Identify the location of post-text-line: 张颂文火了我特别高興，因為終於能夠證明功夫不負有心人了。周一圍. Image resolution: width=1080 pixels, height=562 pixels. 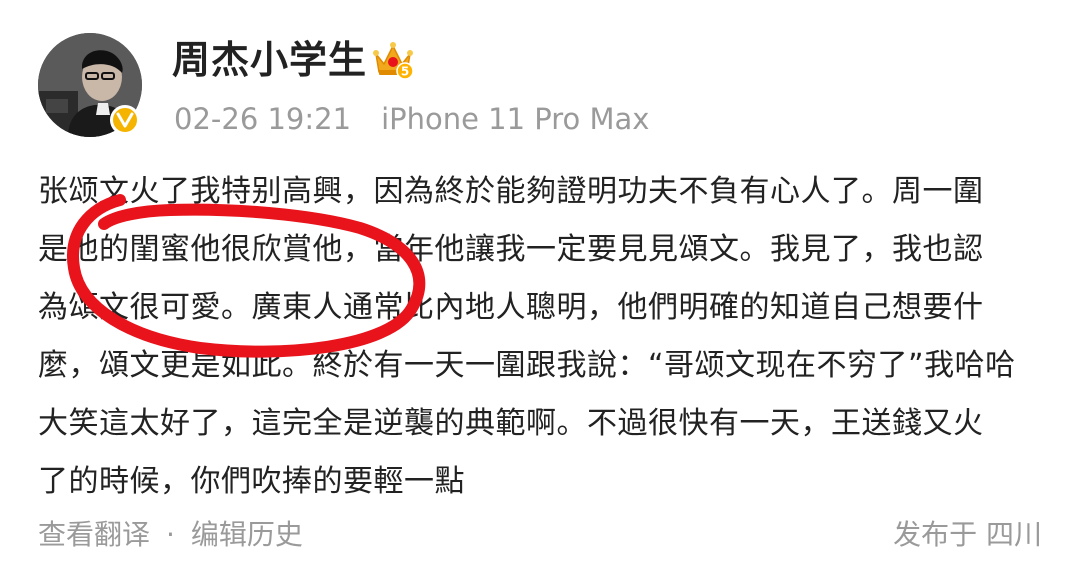
(511, 191).